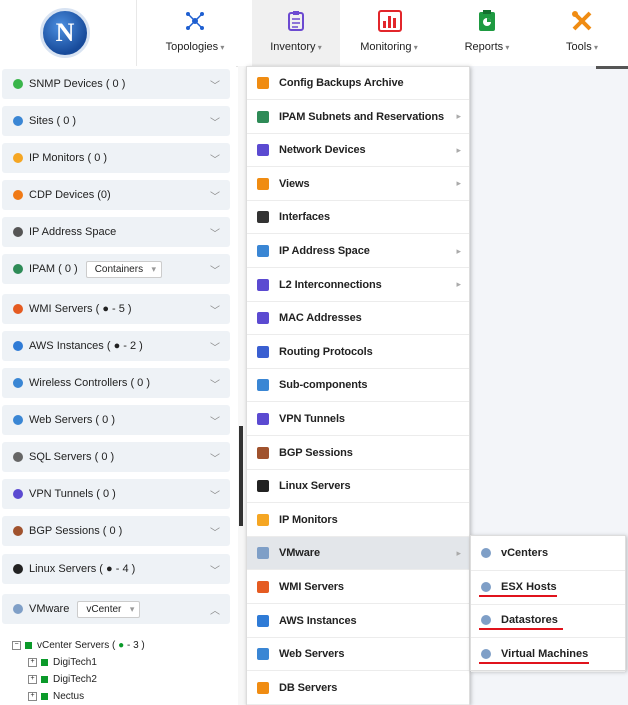  I want to click on sidebar-item: CDP Devices (0) ﹀, so click(116, 195).